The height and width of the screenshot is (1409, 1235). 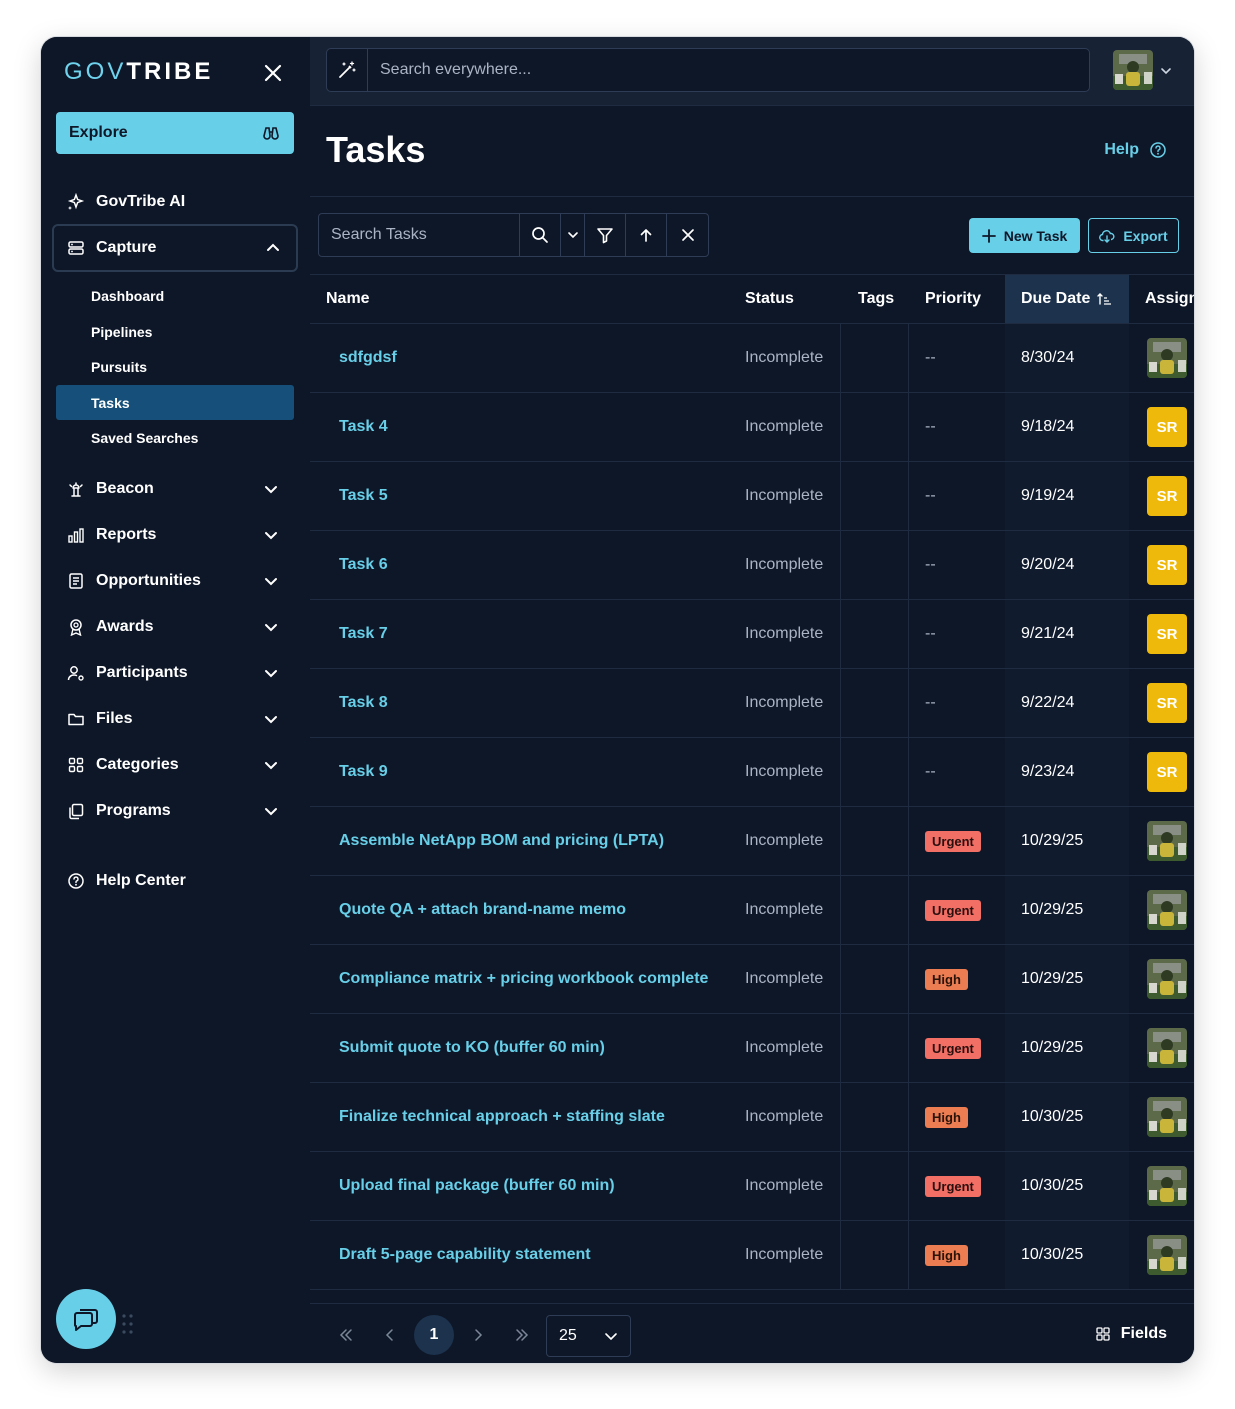 What do you see at coordinates (346, 1335) in the screenshot?
I see `first-page-button` at bounding box center [346, 1335].